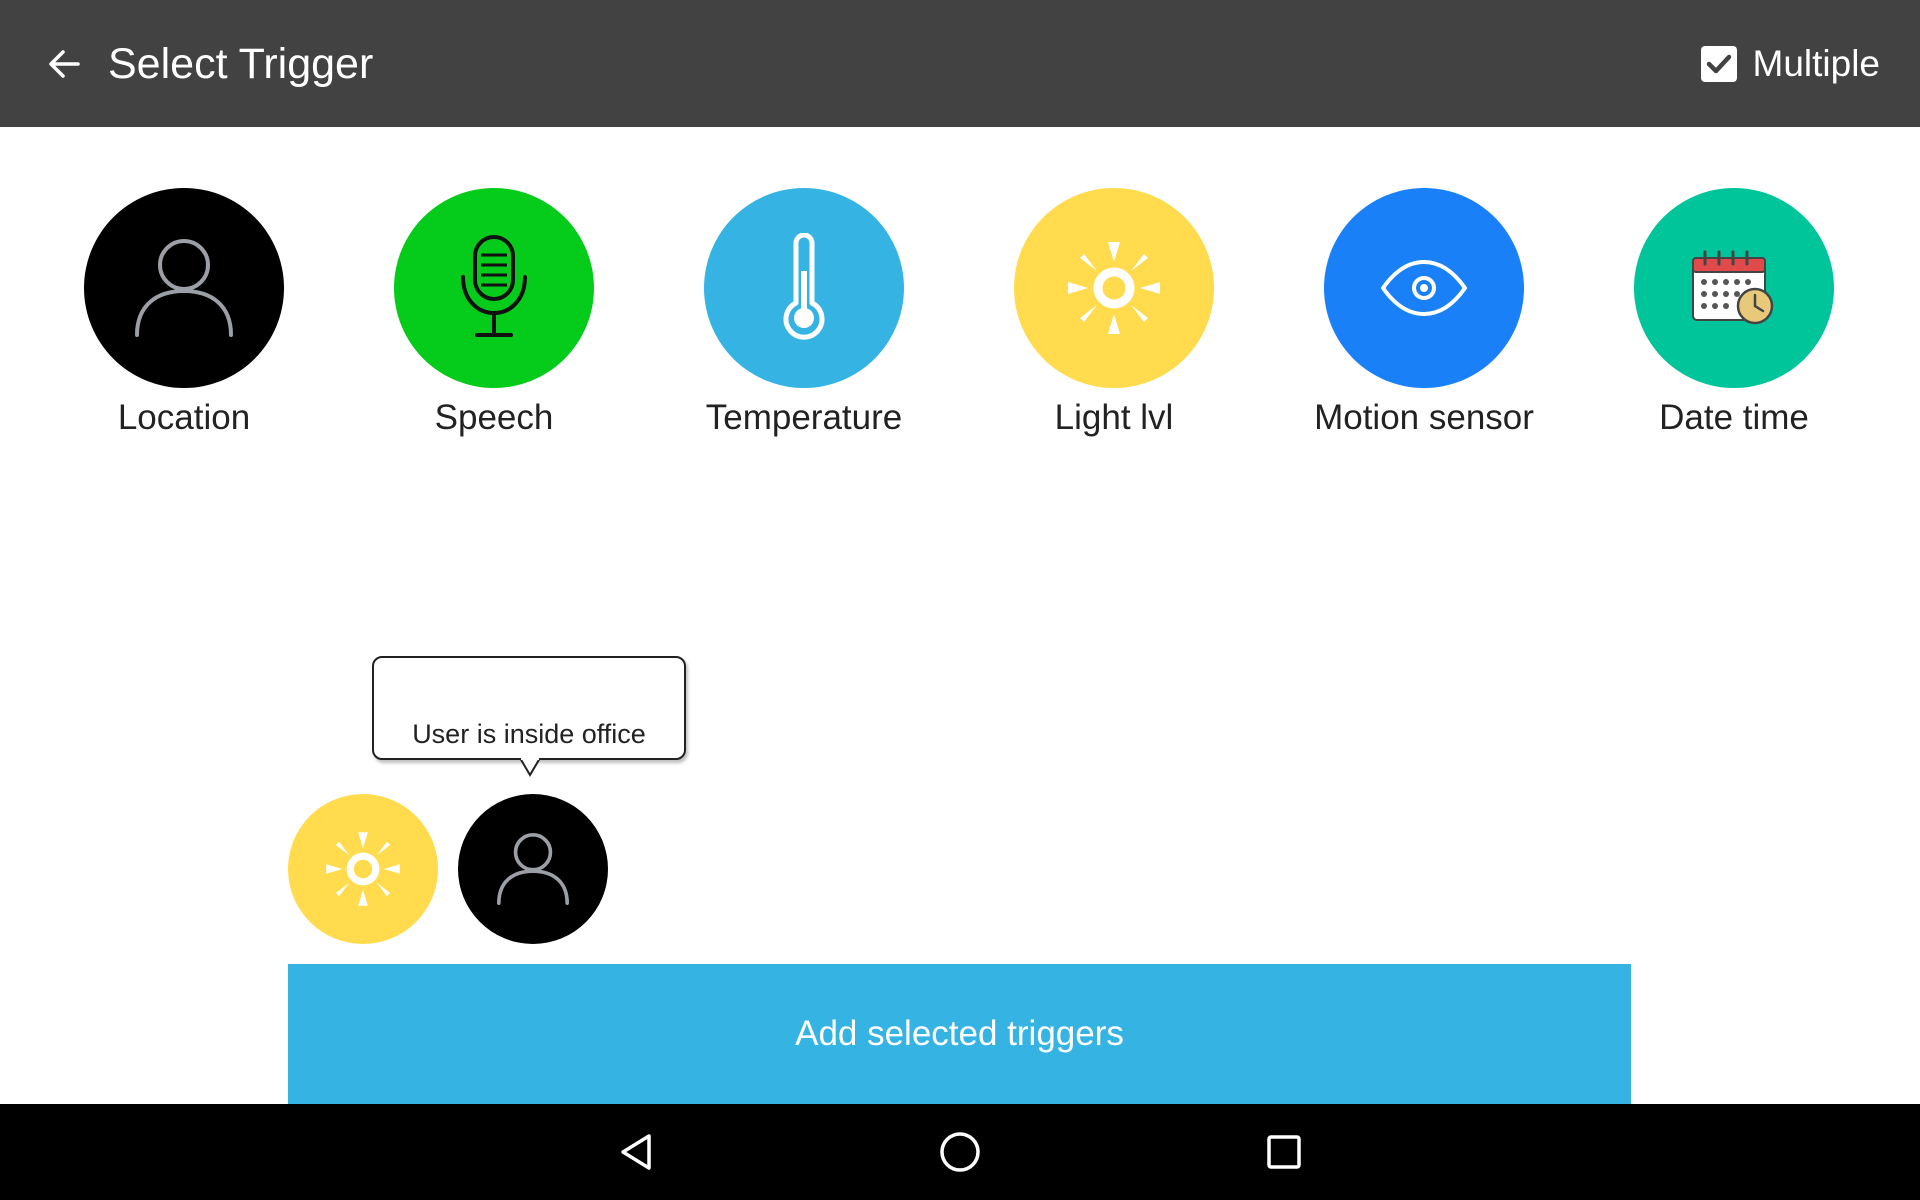  What do you see at coordinates (494, 417) in the screenshot?
I see `trigger-label: Speech` at bounding box center [494, 417].